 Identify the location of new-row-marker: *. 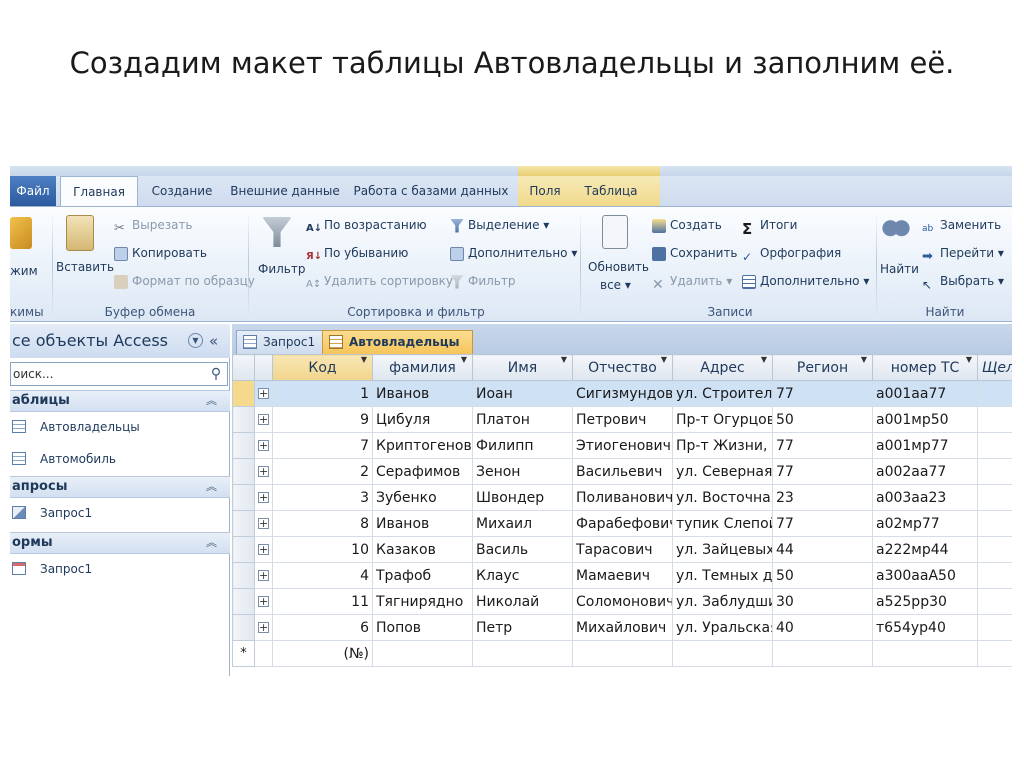
(243, 653).